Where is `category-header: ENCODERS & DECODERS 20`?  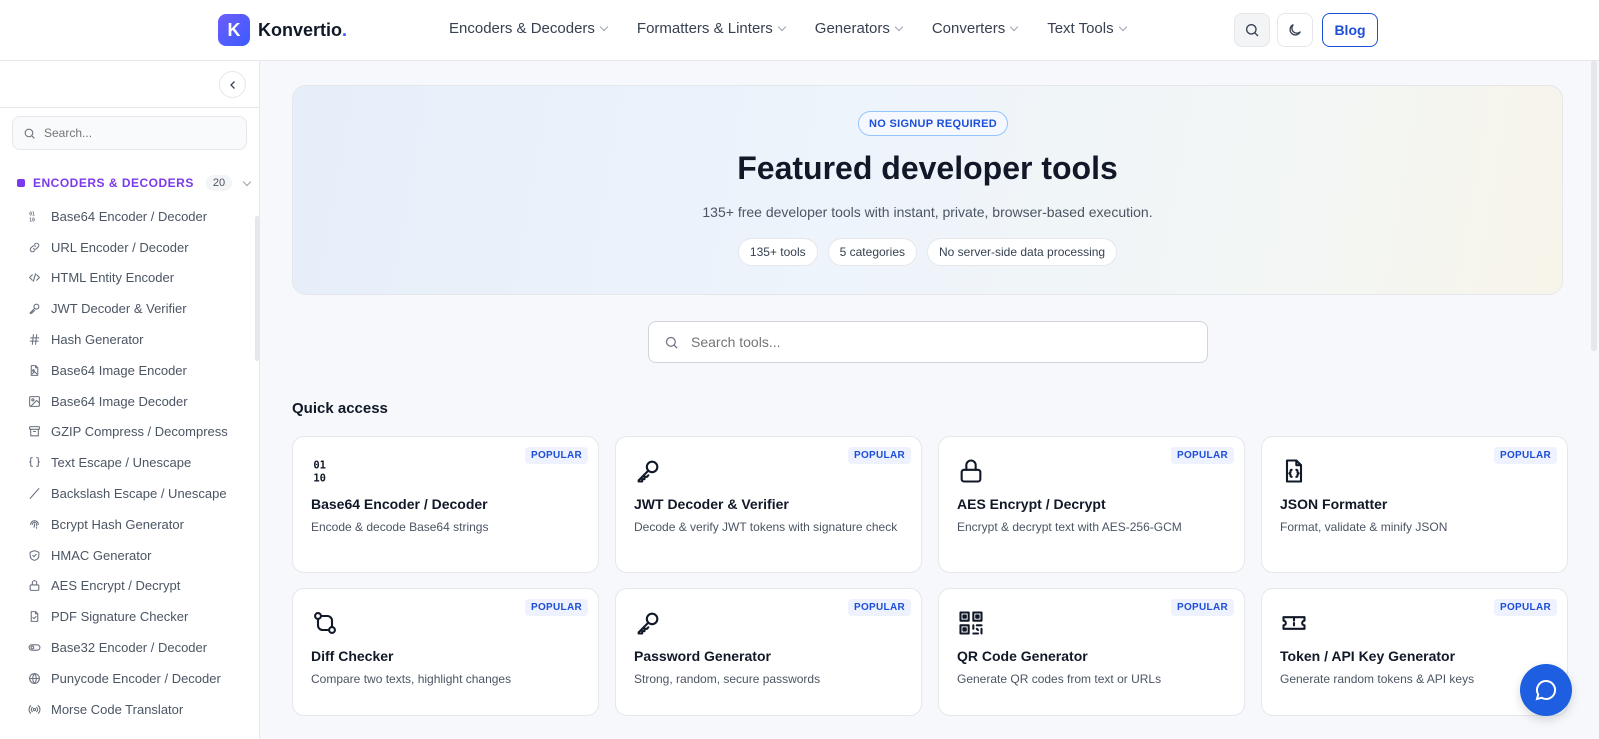
category-header: ENCODERS & DECODERS 20 is located at coordinates (134, 183).